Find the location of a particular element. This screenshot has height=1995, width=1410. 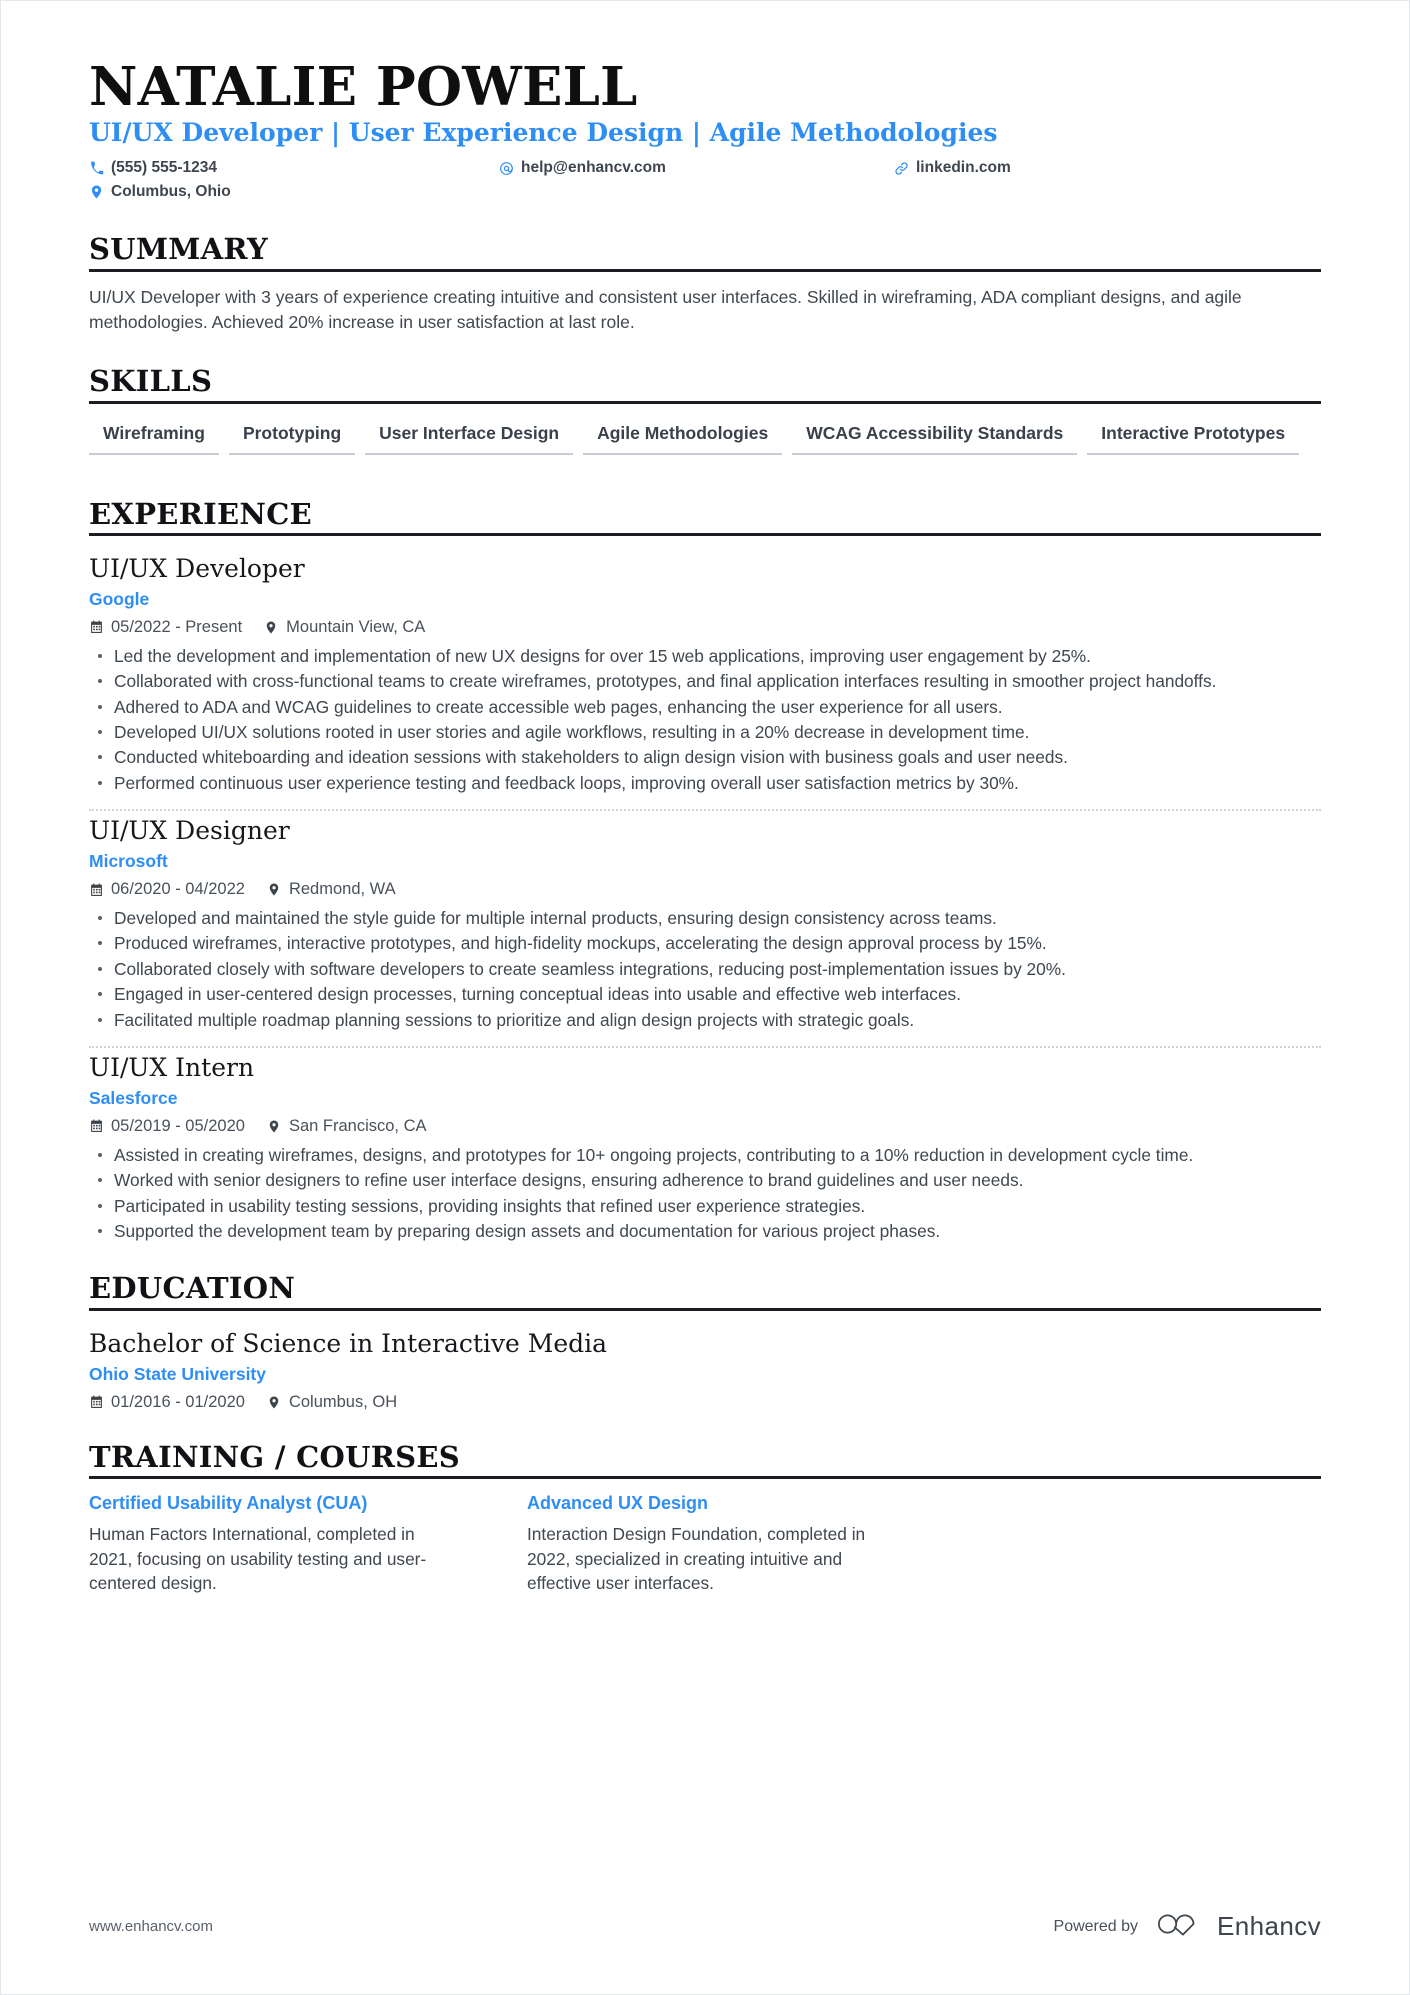

section-title-summary: SUMMARY is located at coordinates (178, 249).